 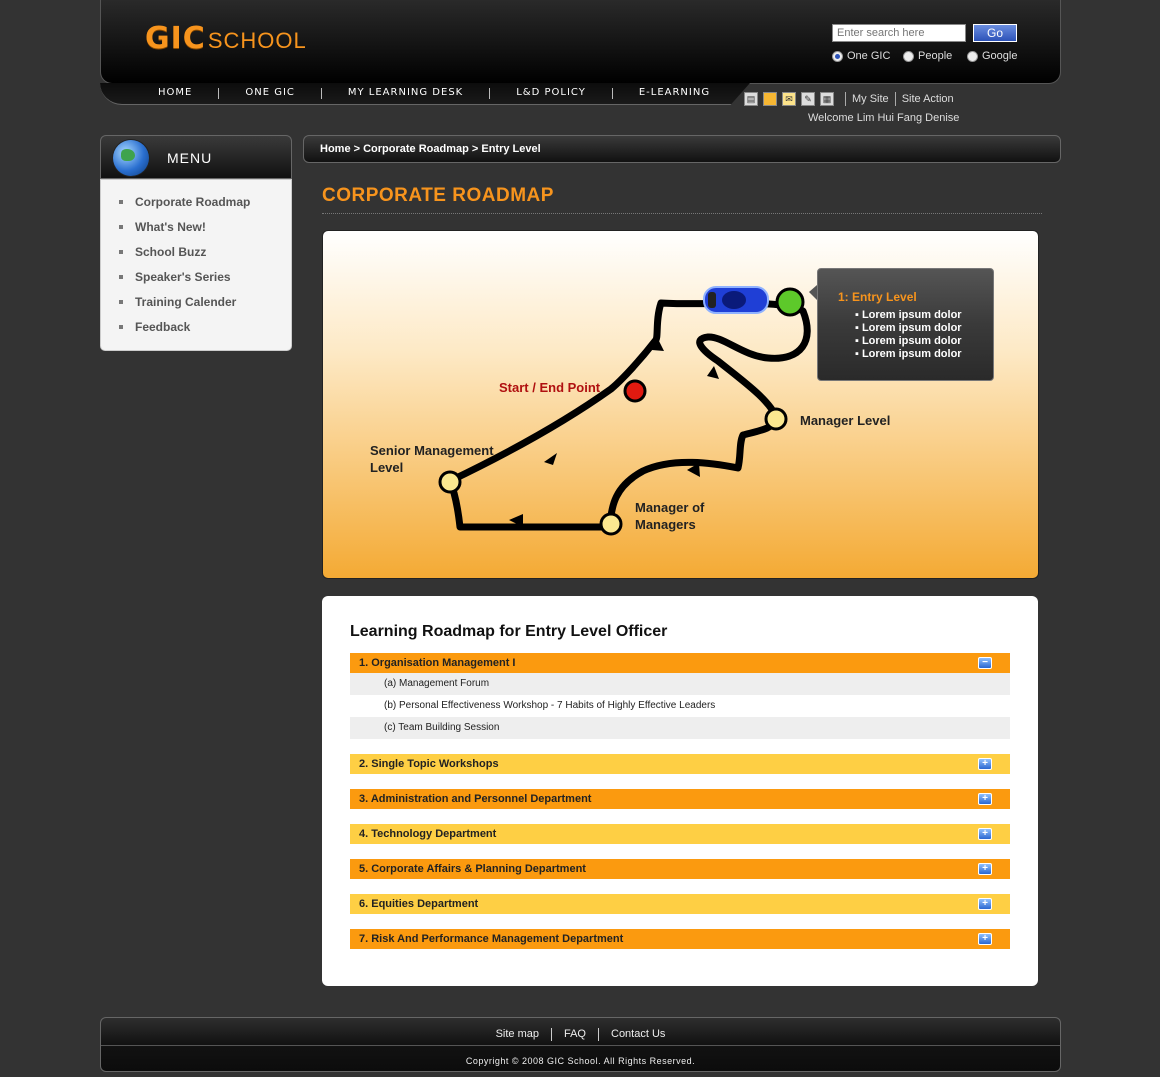 I want to click on scope-radio-people: People, so click(x=927, y=56).